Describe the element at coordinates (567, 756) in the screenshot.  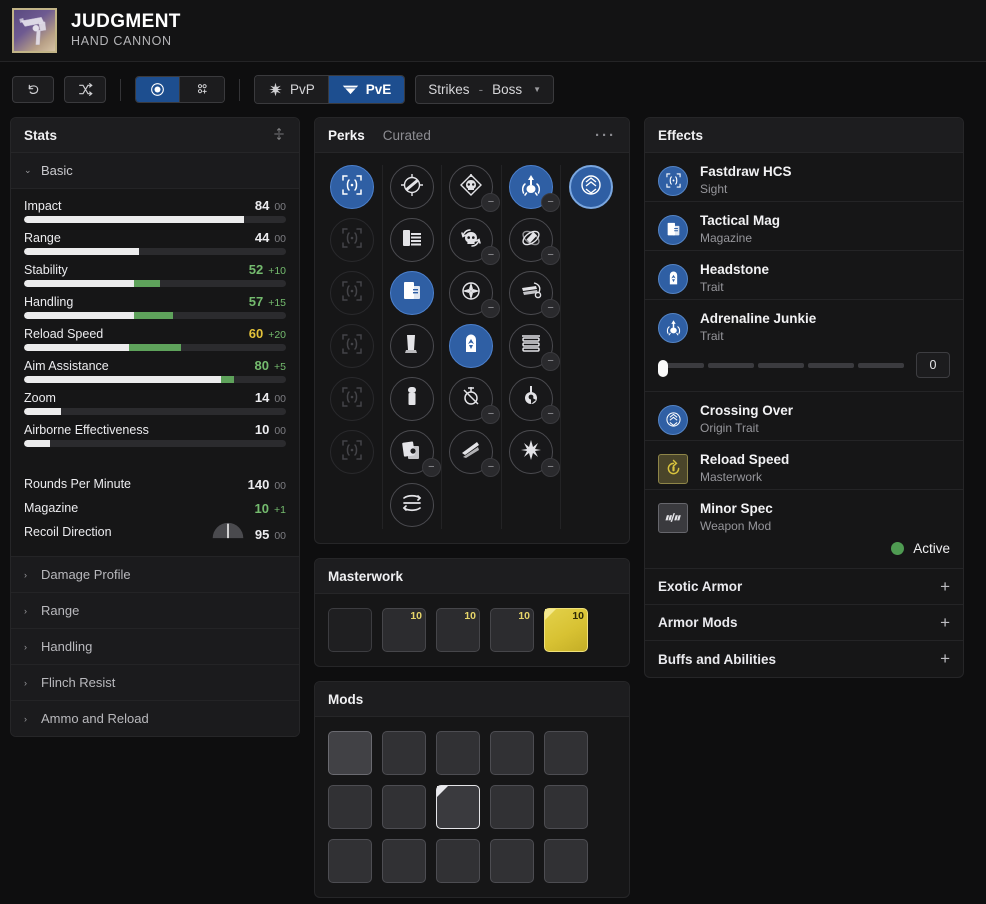
I see `mod-icarus` at that location.